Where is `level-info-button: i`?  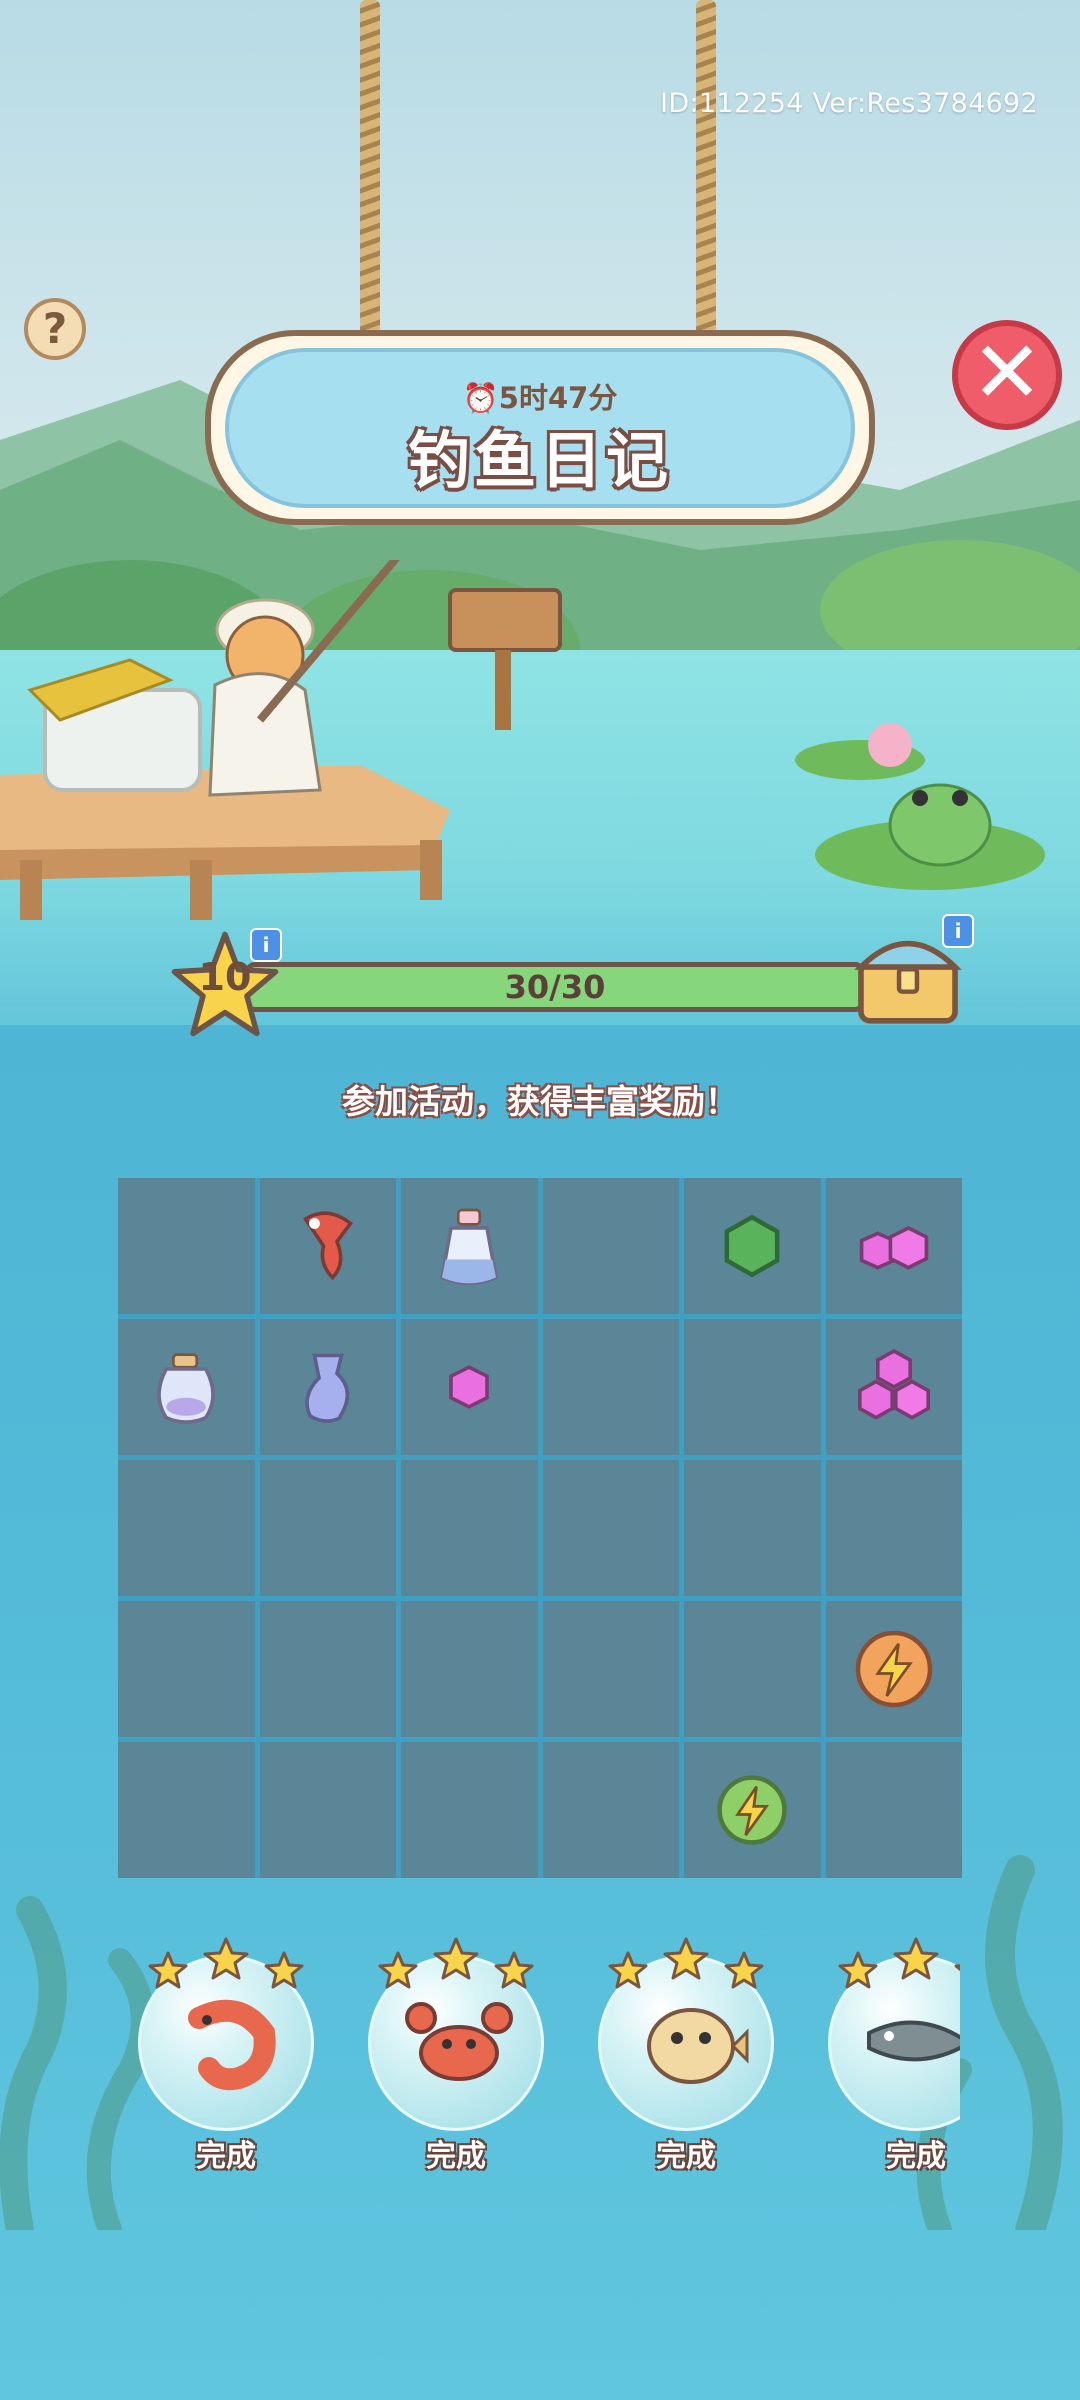 level-info-button: i is located at coordinates (266, 945).